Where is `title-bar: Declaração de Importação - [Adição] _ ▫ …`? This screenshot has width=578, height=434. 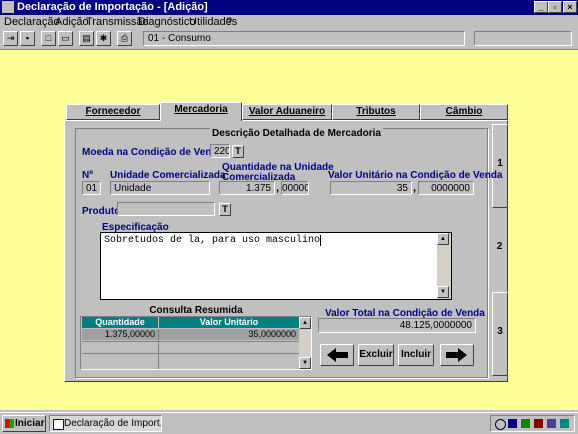 title-bar: Declaração de Importação - [Adição] _ ▫ … is located at coordinates (289, 7).